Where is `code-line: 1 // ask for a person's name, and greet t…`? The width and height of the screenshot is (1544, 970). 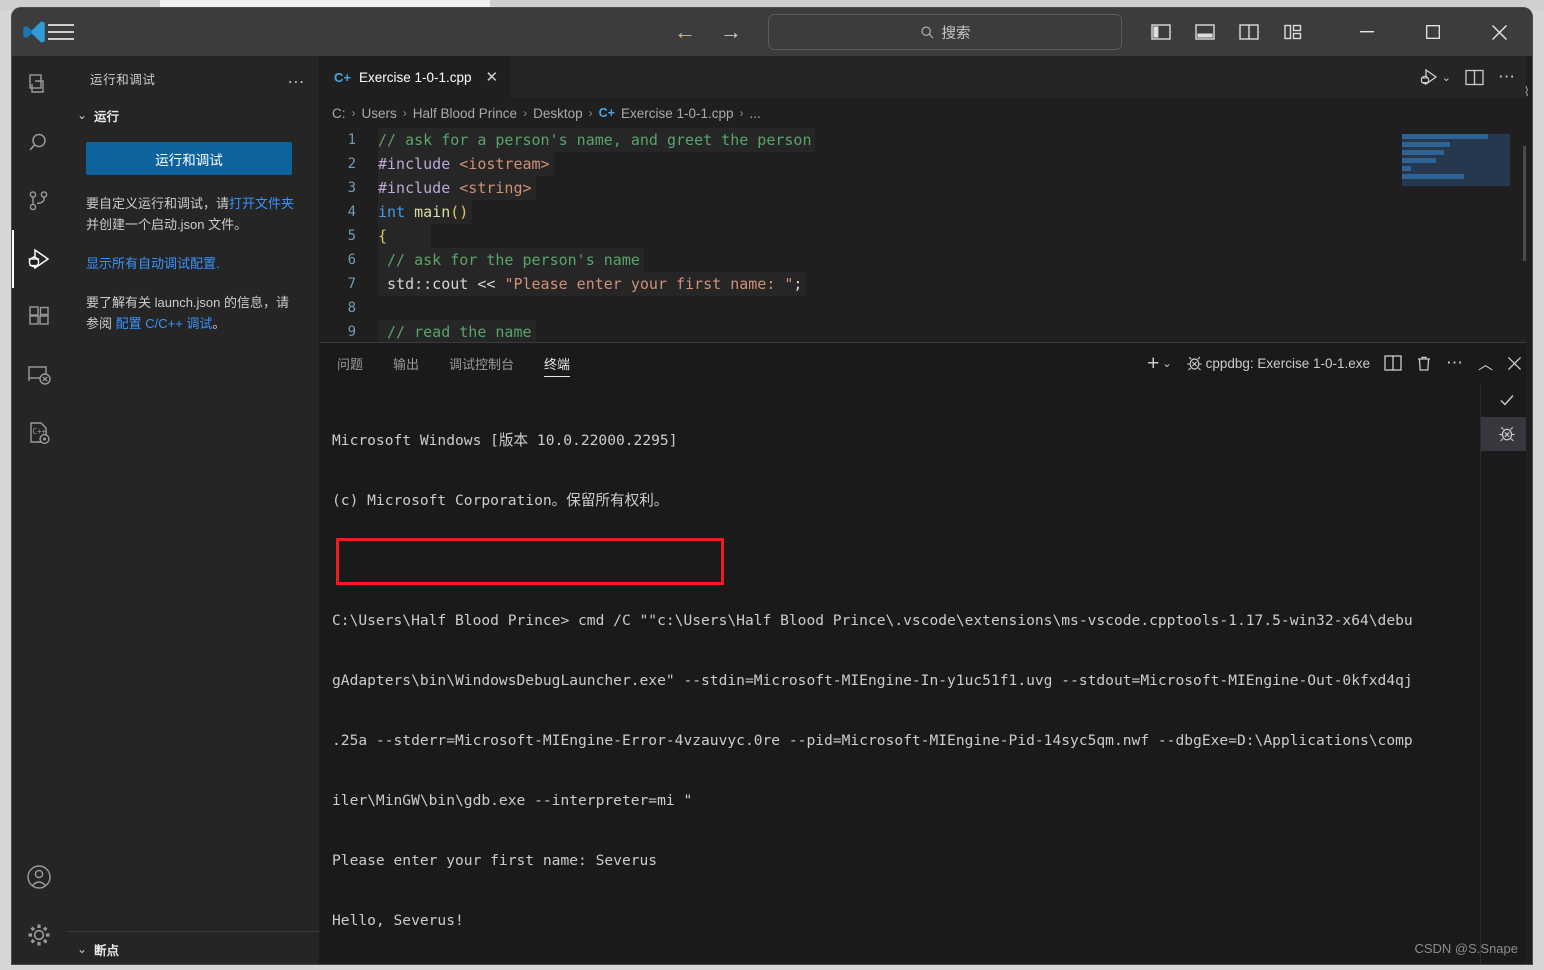
code-line: 1 // ask for a person's name, and greet t… is located at coordinates (926, 140).